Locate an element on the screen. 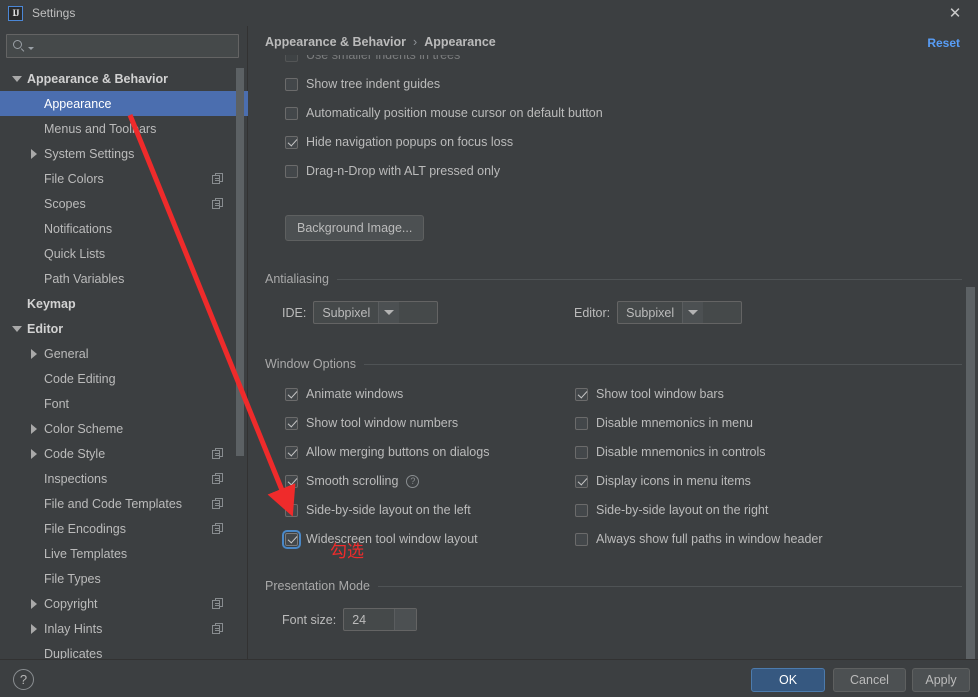 The image size is (978, 697). content-scrollbar-thumb is located at coordinates (970, 473).